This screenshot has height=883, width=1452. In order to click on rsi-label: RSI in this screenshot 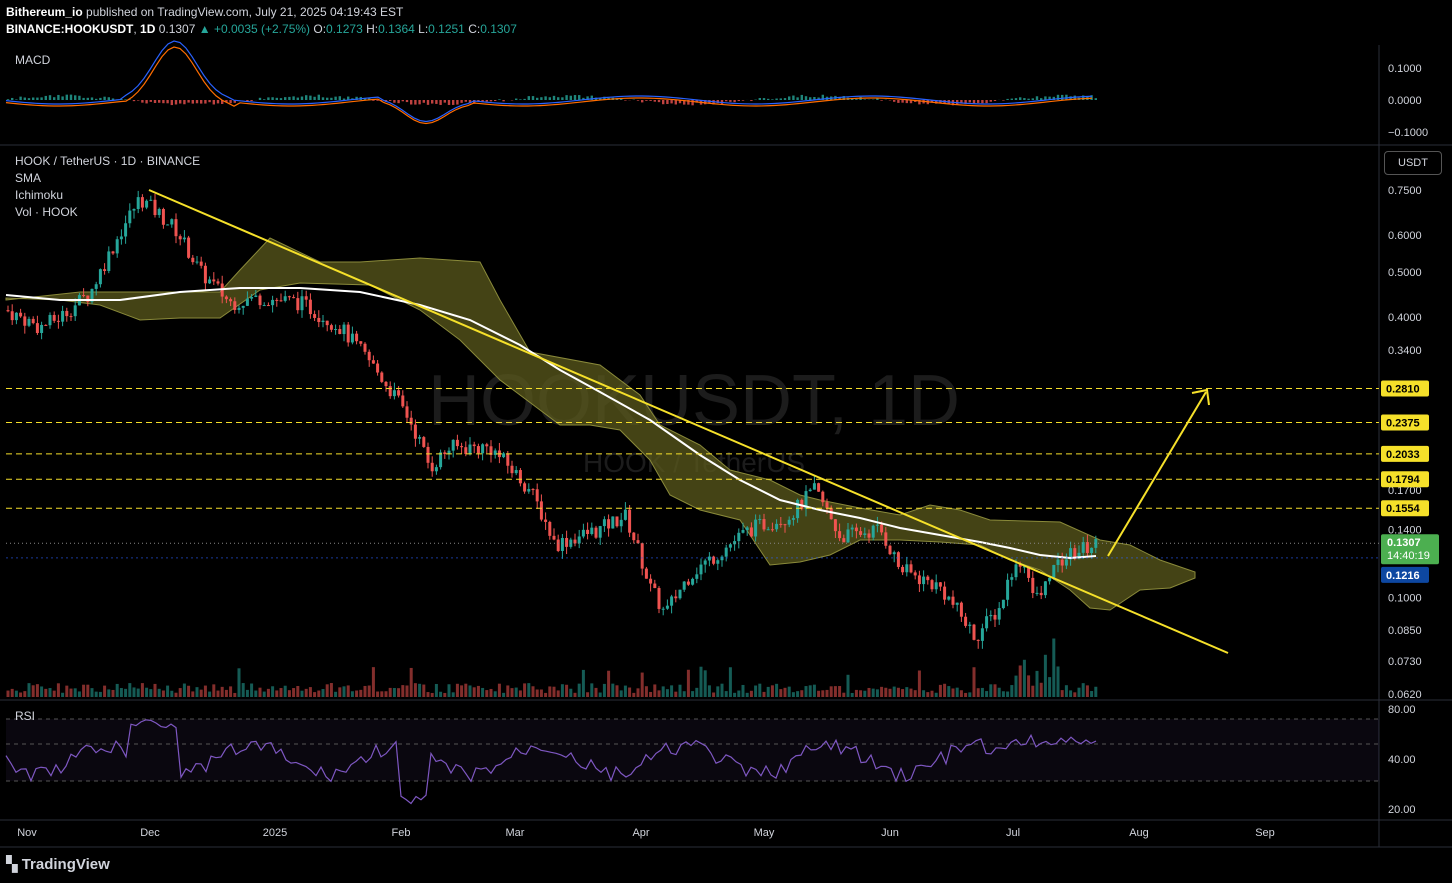, I will do `click(25, 716)`.